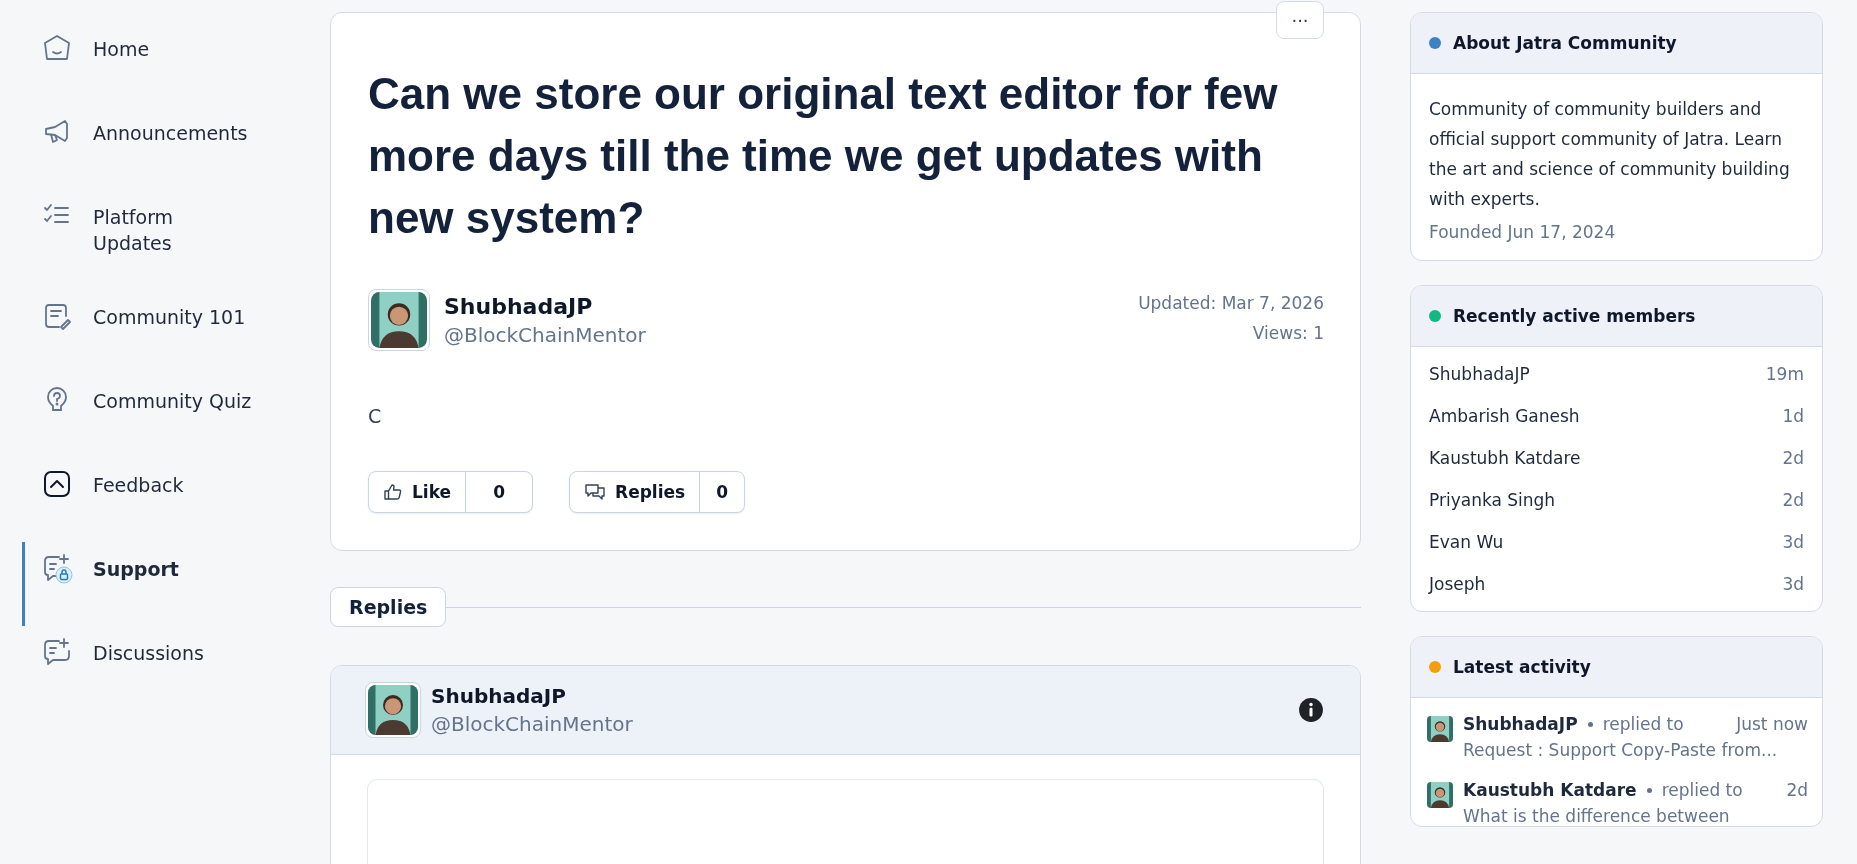 Image resolution: width=1857 pixels, height=864 pixels. I want to click on member-name: ShubhadaJP, so click(1479, 374).